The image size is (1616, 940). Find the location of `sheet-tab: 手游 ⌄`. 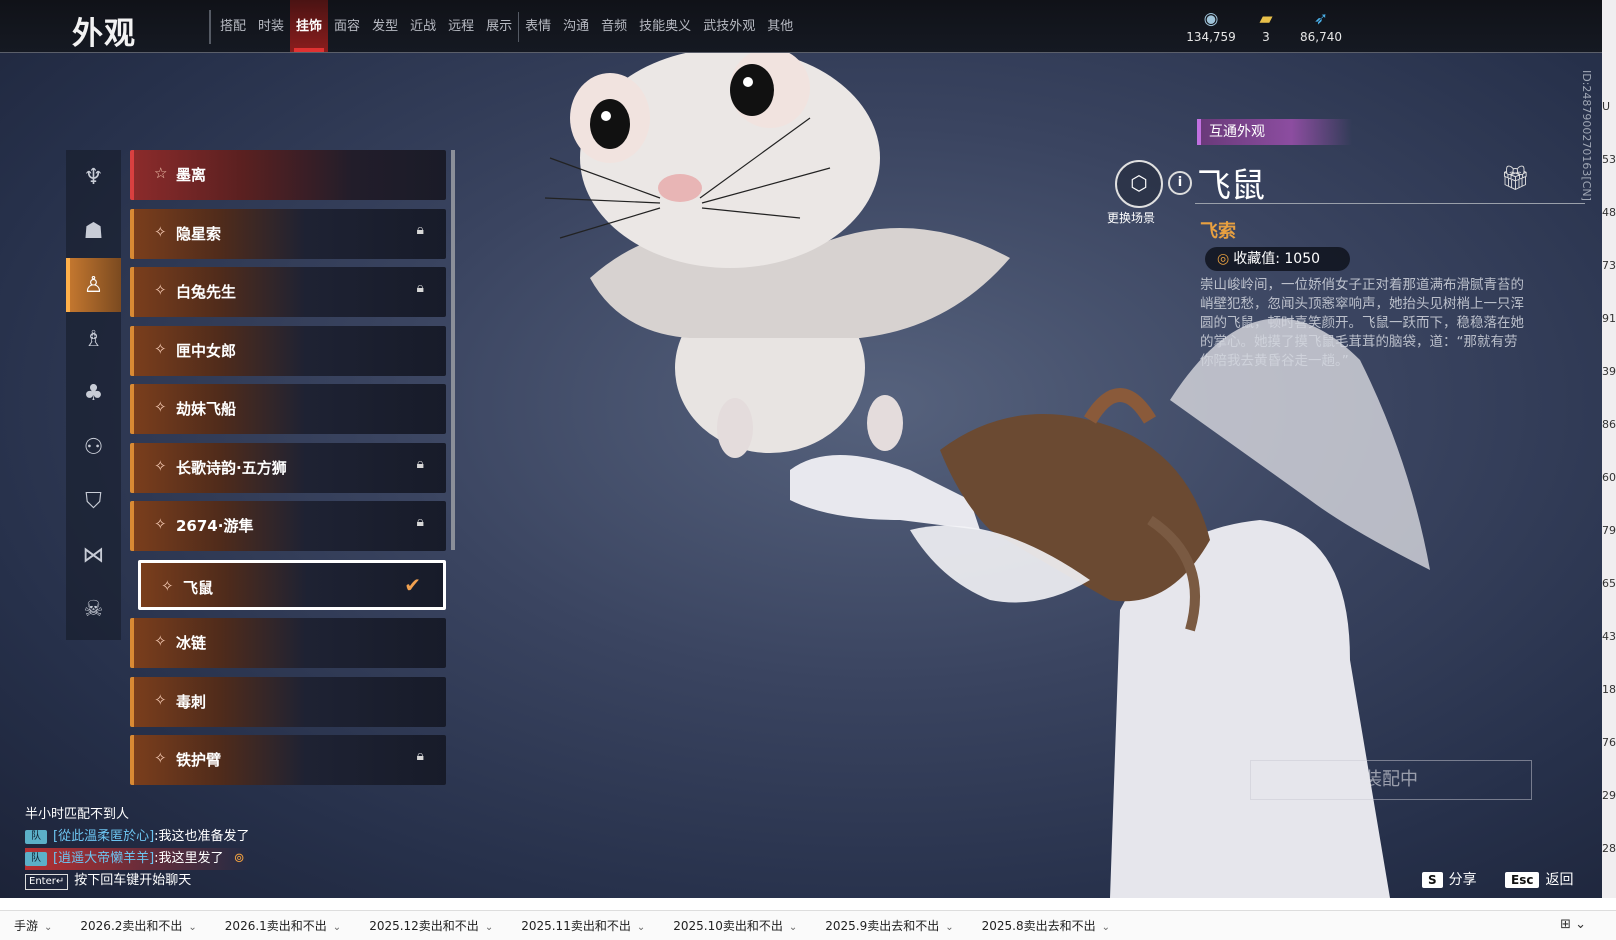

sheet-tab: 手游 ⌄ is located at coordinates (33, 925).